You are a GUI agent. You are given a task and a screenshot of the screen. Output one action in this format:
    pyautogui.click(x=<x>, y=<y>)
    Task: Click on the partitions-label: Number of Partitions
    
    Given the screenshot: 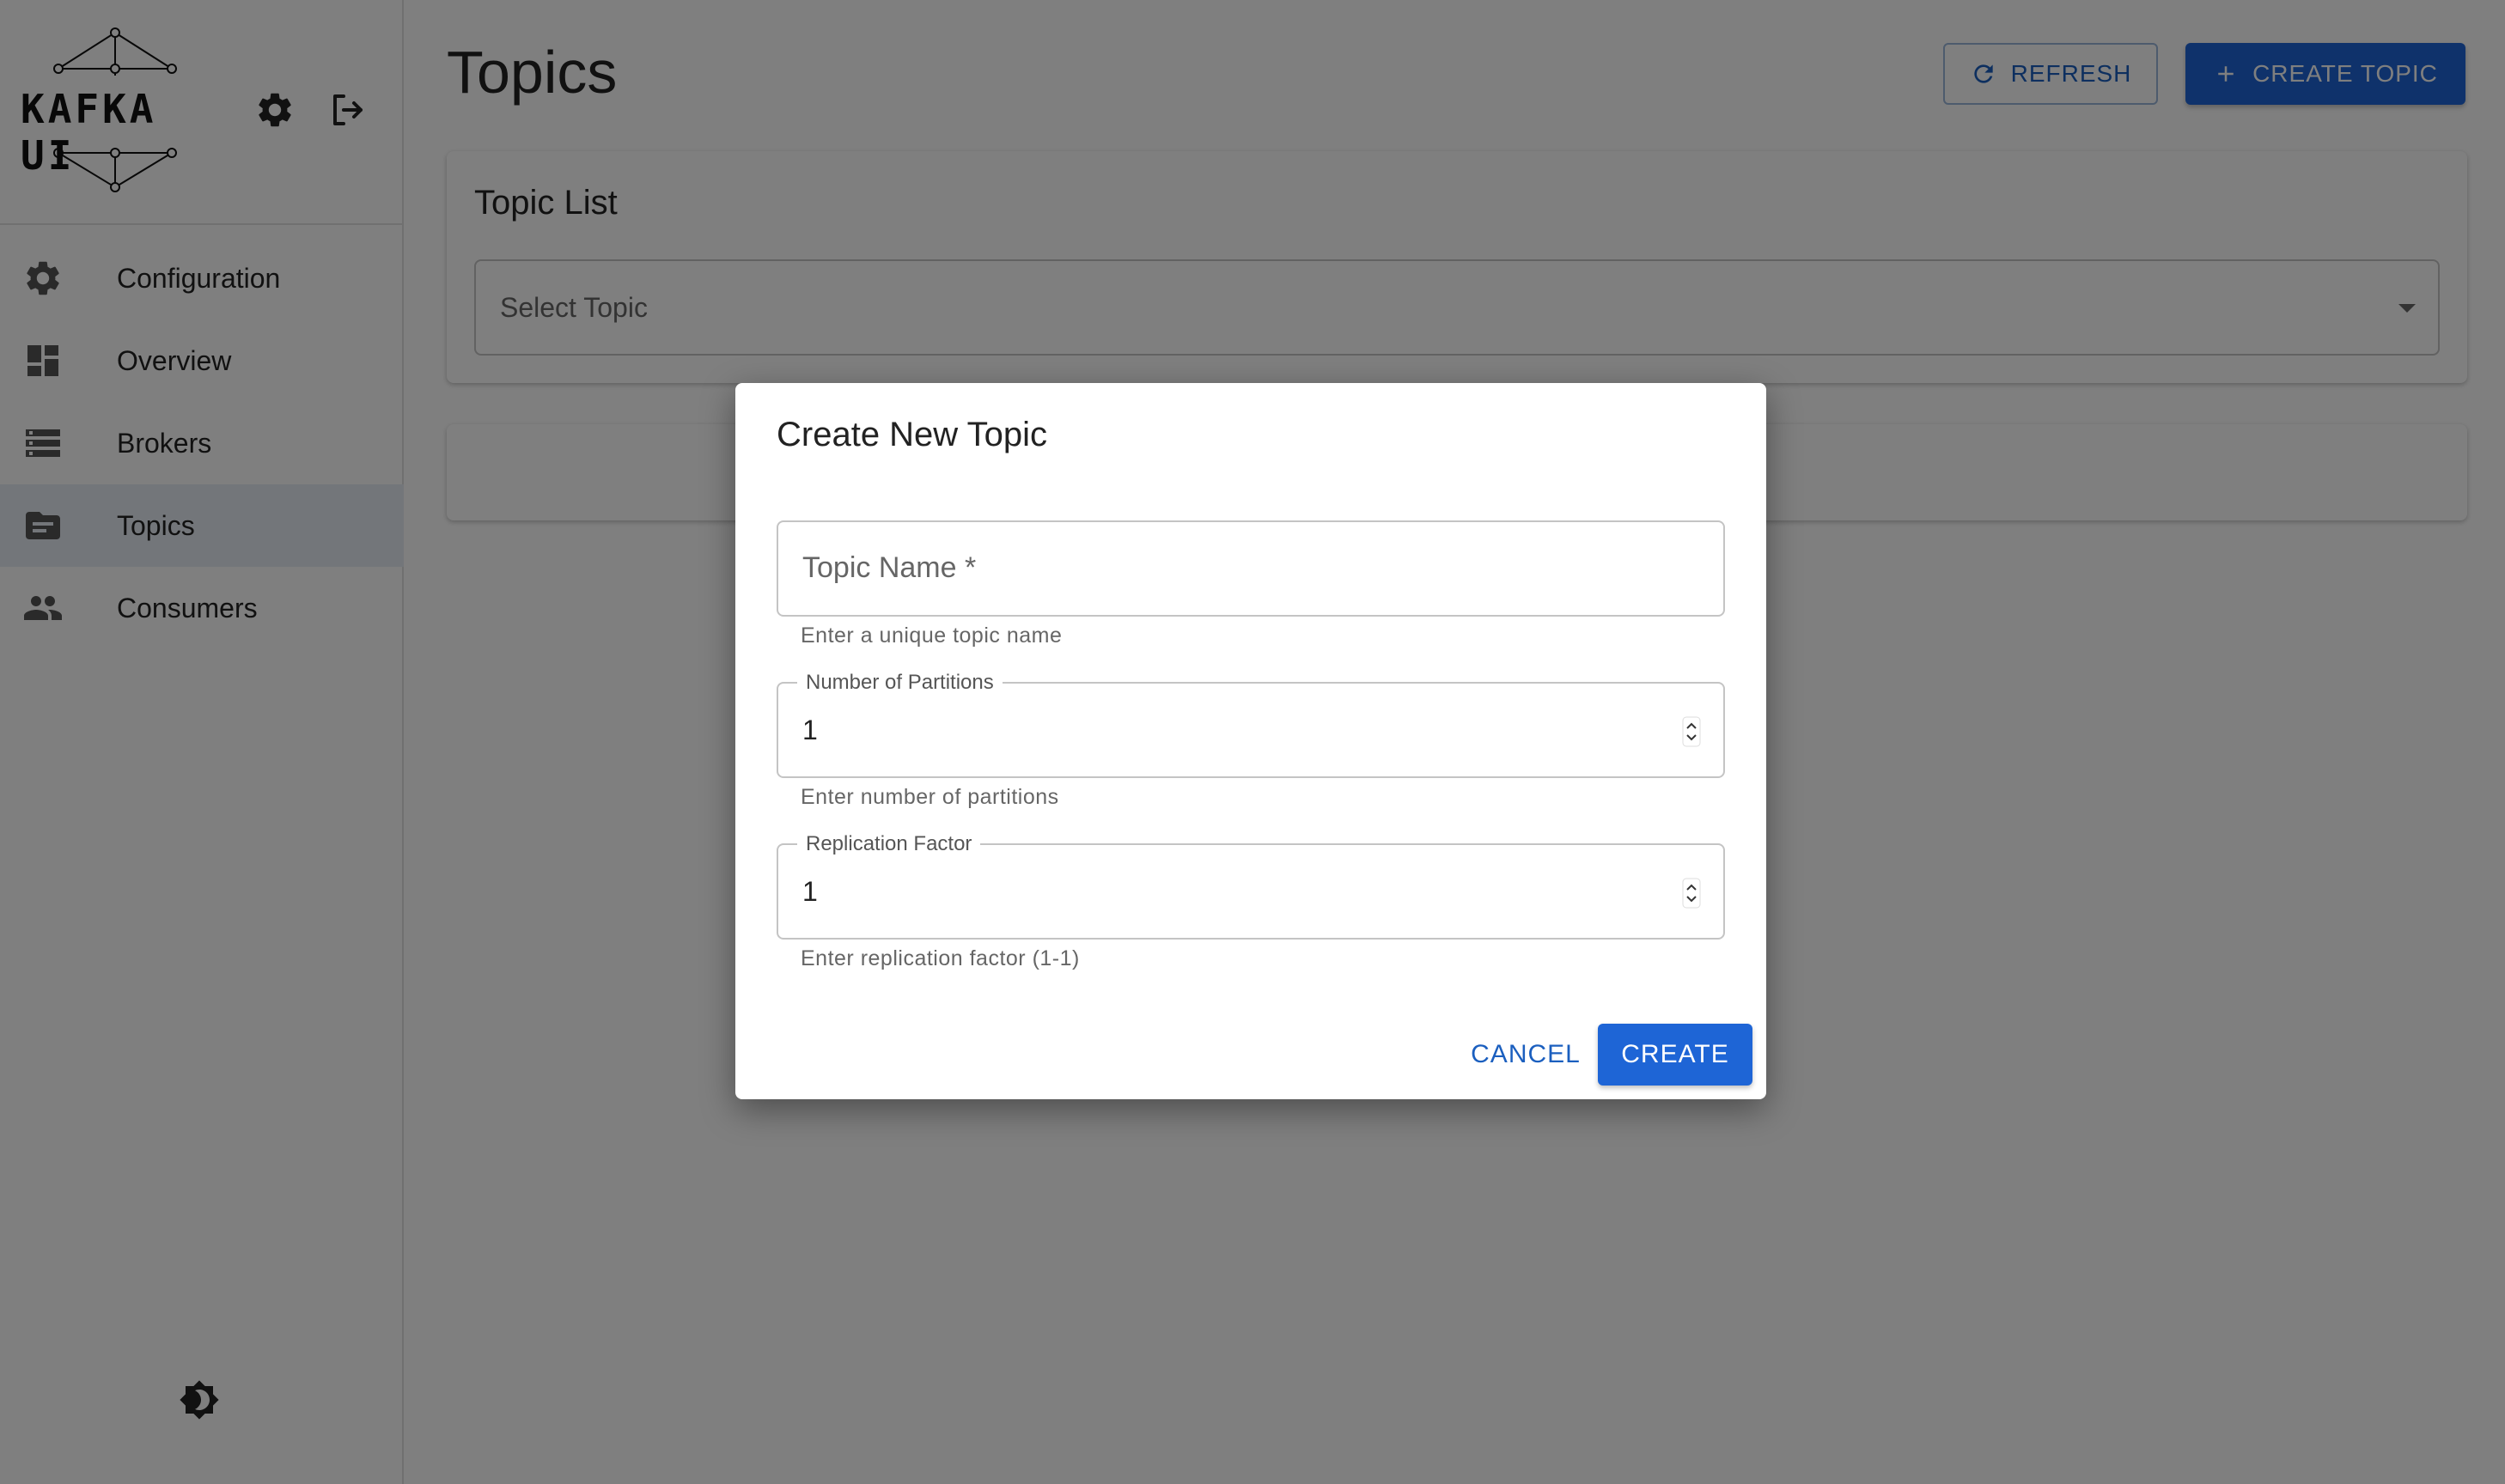 What is the action you would take?
    pyautogui.click(x=900, y=683)
    